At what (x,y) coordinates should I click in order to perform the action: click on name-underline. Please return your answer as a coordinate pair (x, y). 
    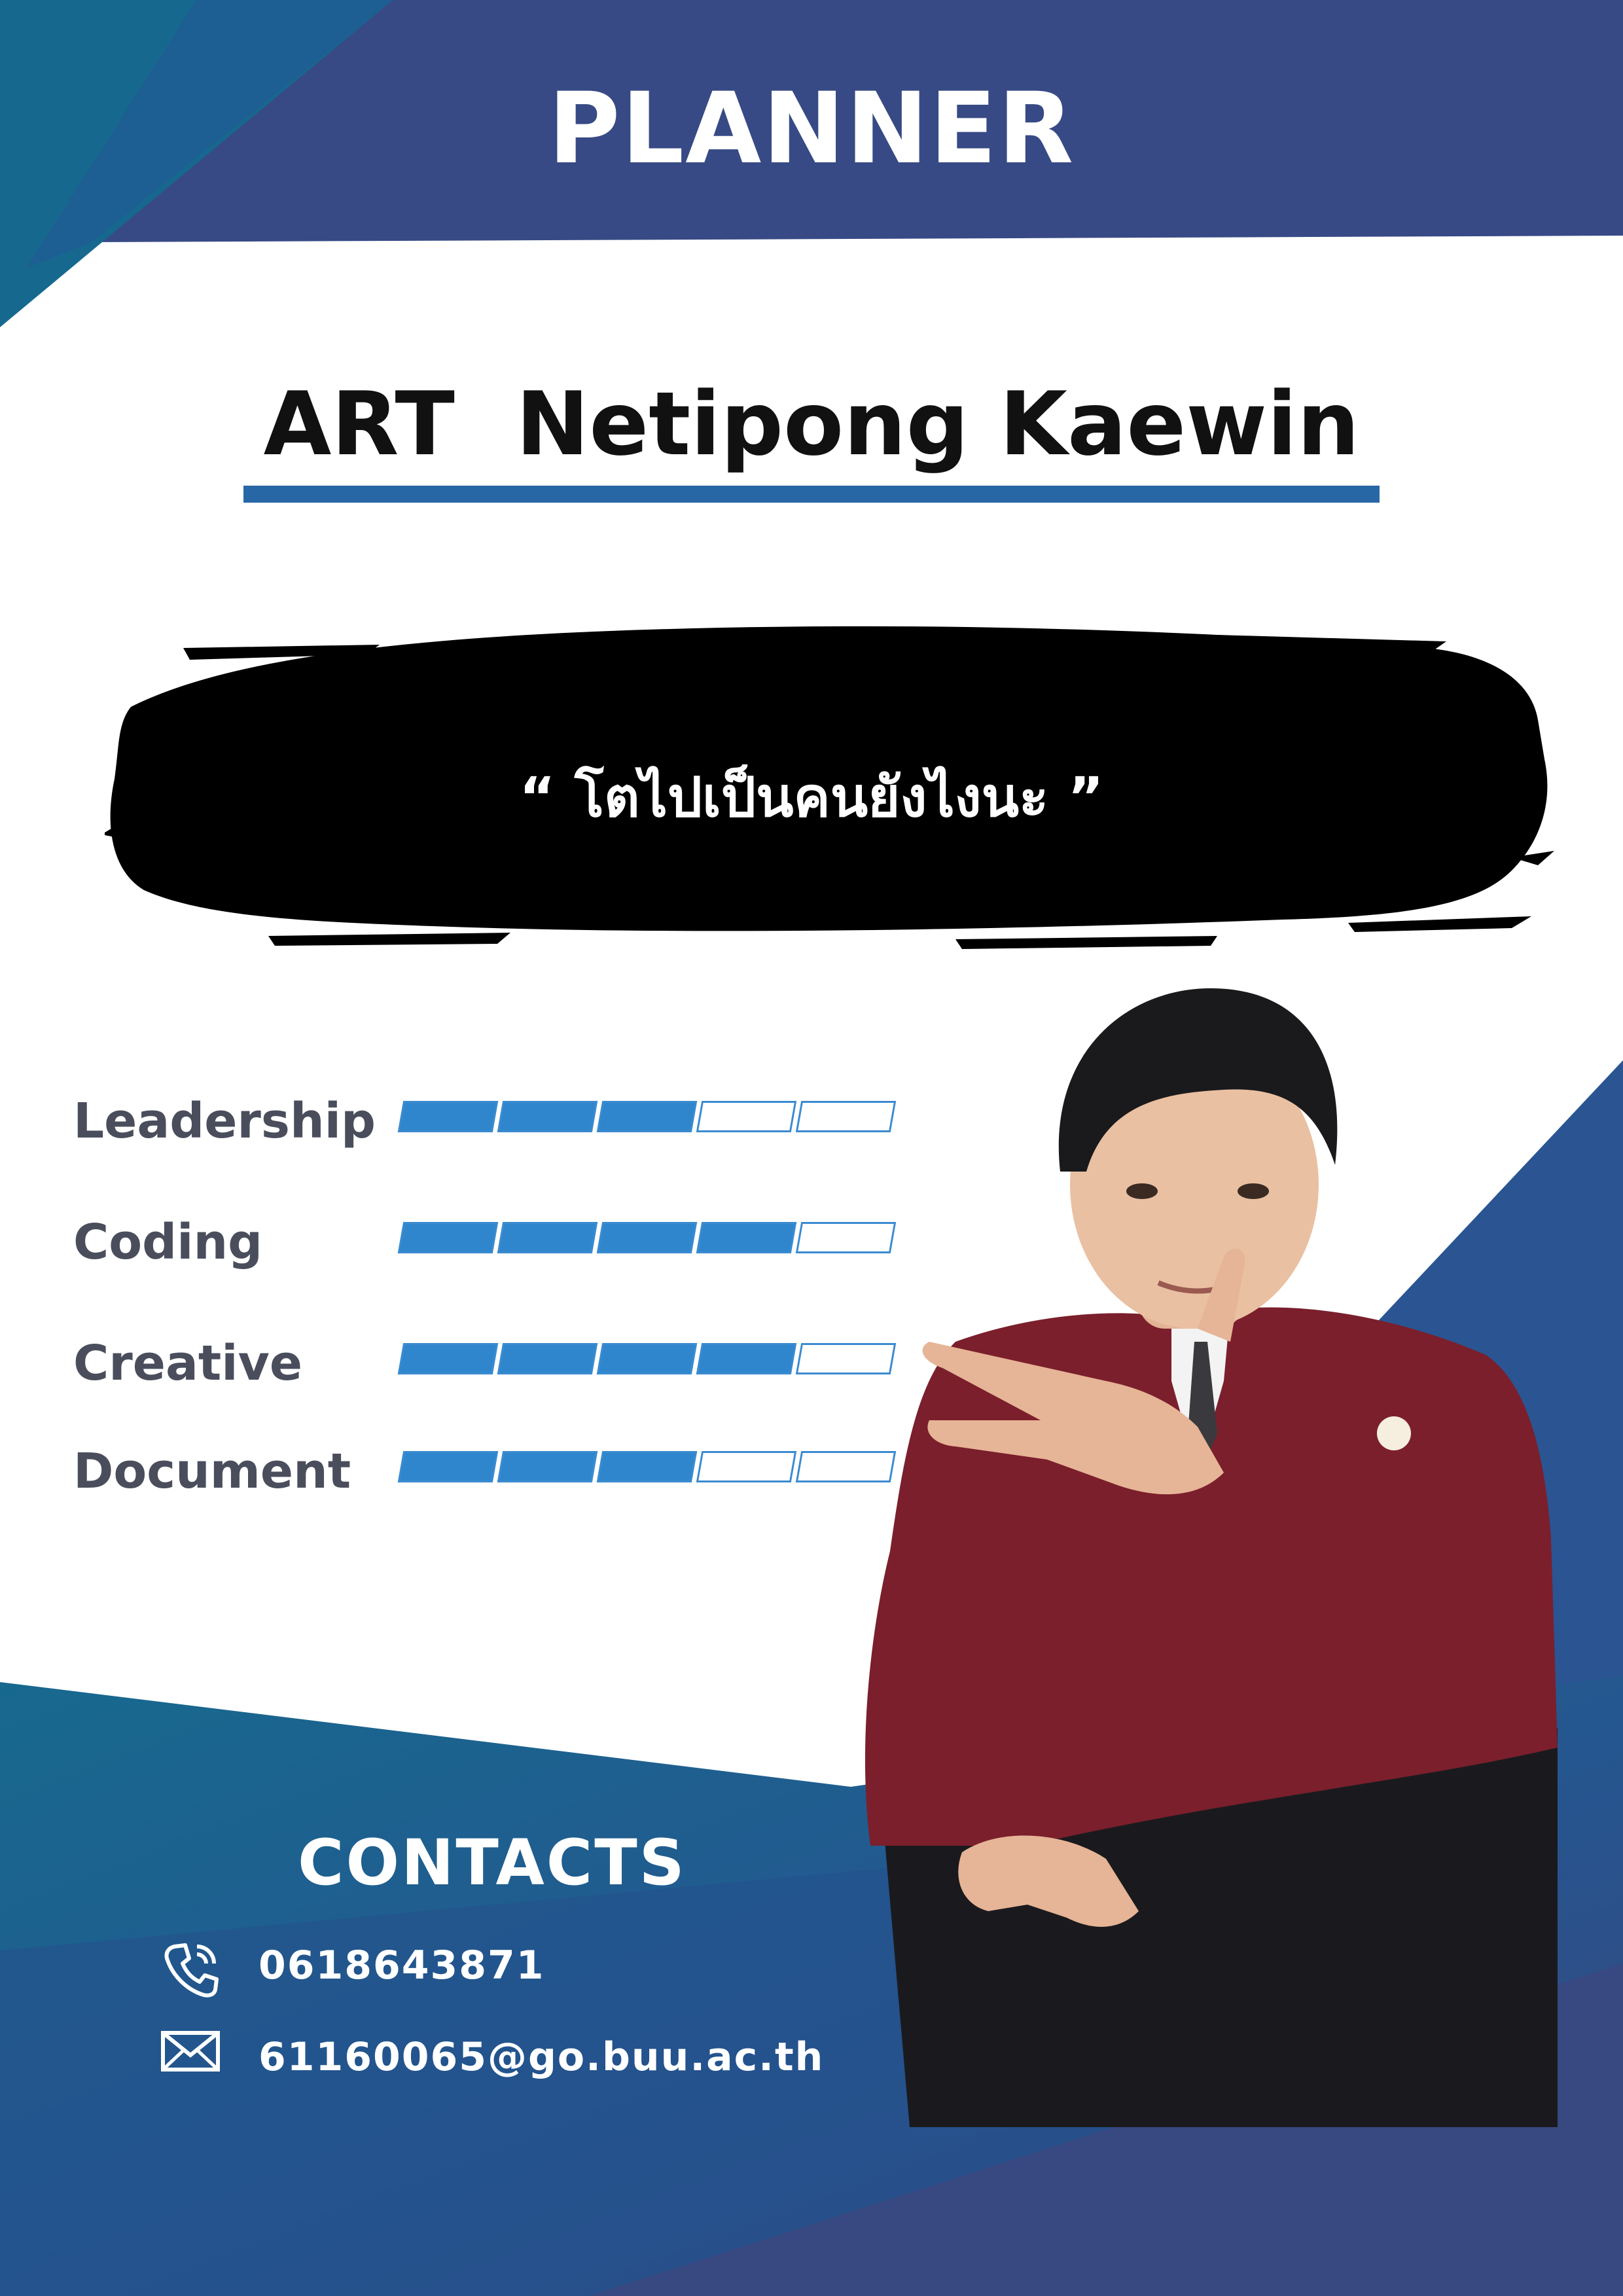
    Looking at the image, I should click on (811, 494).